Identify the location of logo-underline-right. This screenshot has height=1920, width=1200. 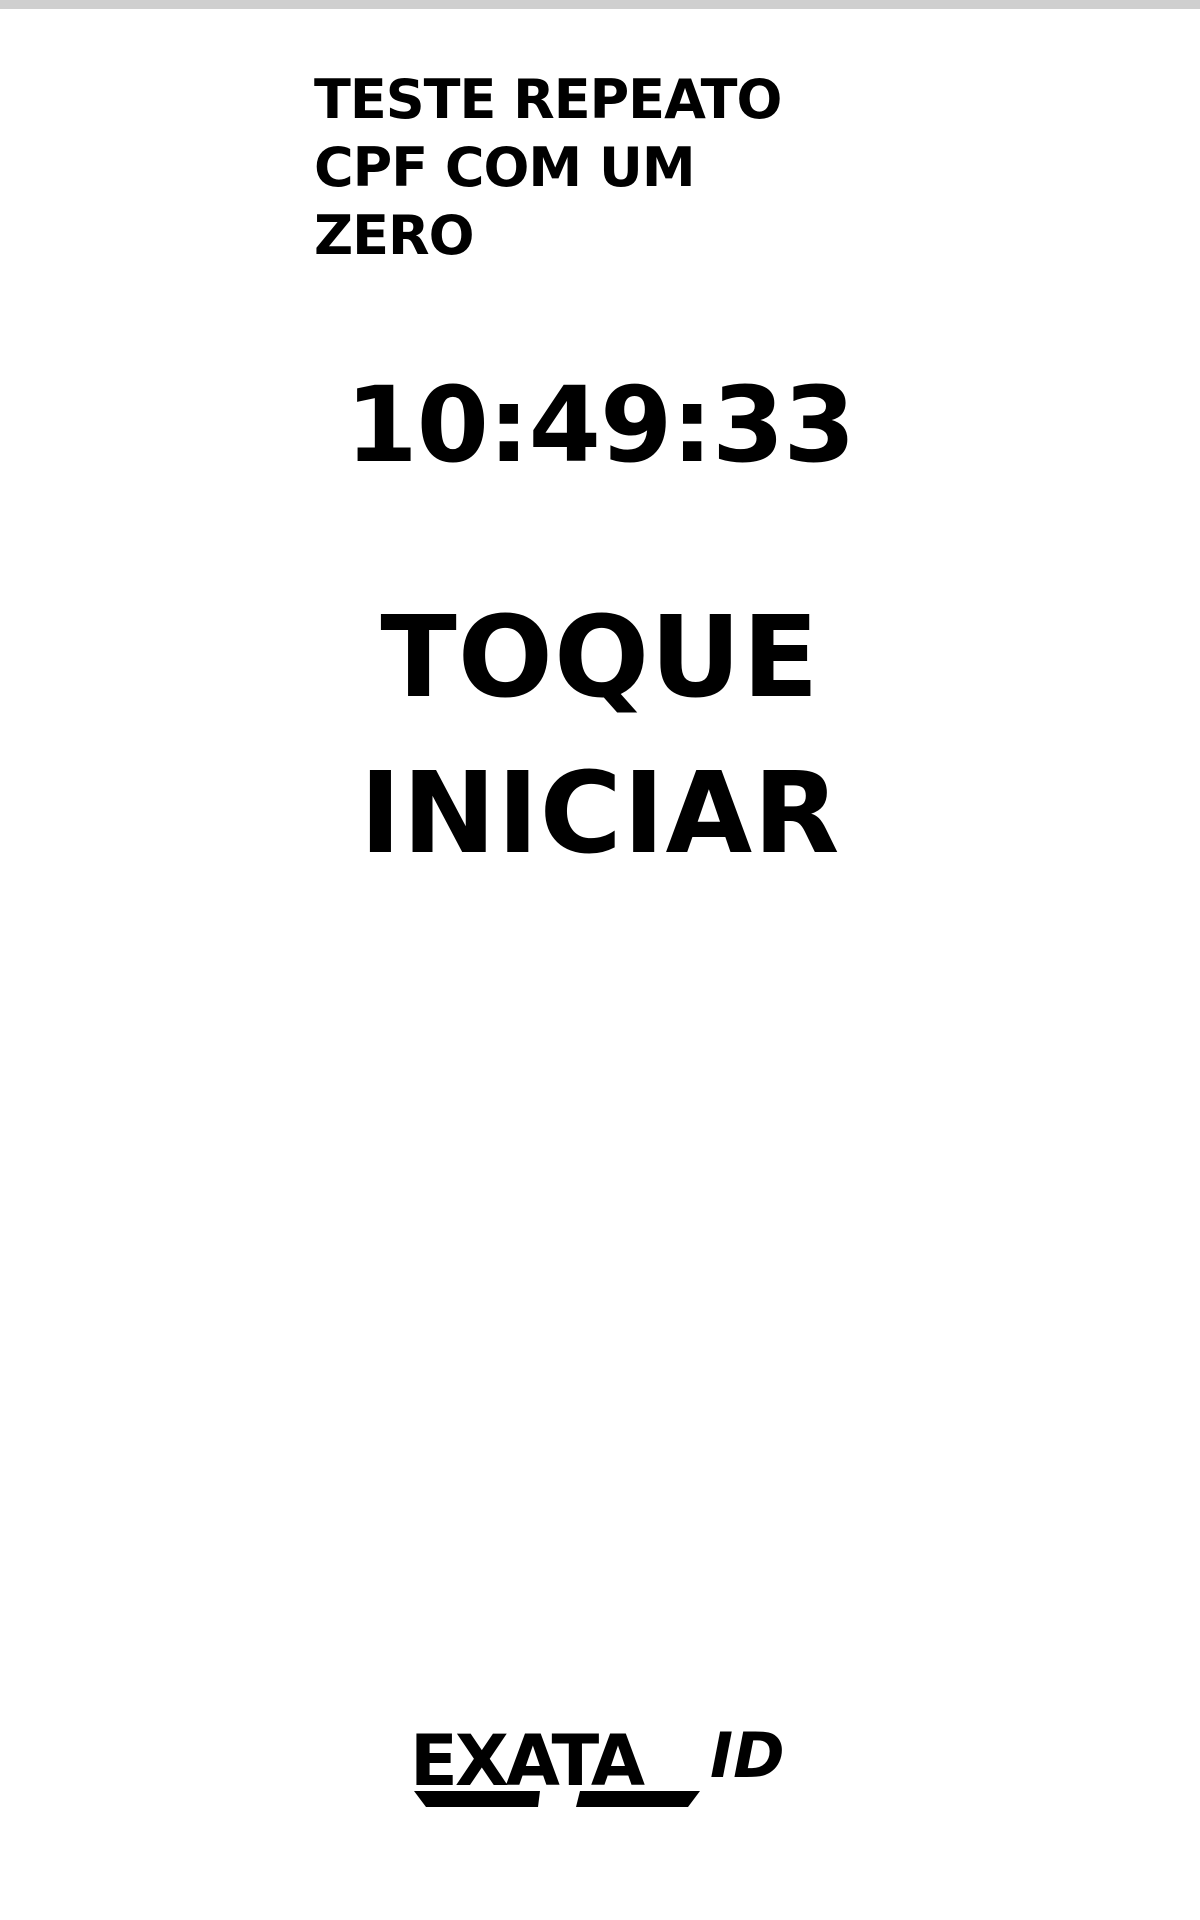
(638, 1799).